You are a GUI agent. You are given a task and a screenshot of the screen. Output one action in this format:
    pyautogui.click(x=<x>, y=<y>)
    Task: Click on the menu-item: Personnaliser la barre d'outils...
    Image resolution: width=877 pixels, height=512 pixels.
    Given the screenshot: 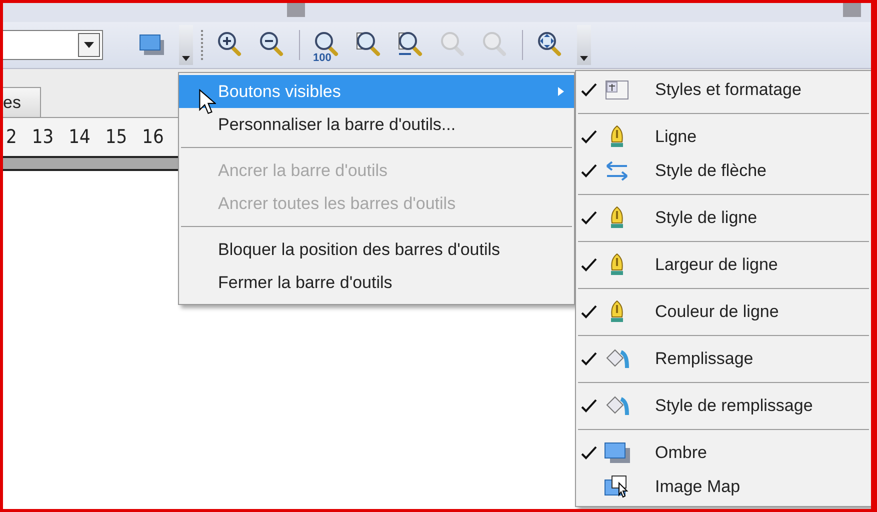 What is the action you would take?
    pyautogui.click(x=376, y=124)
    